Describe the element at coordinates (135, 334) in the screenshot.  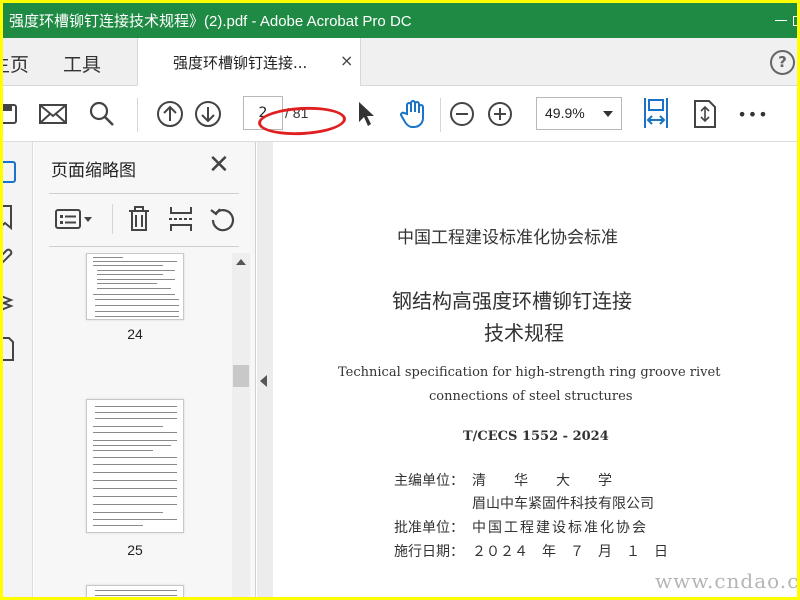
I see `thumbnail-page-label: 24` at that location.